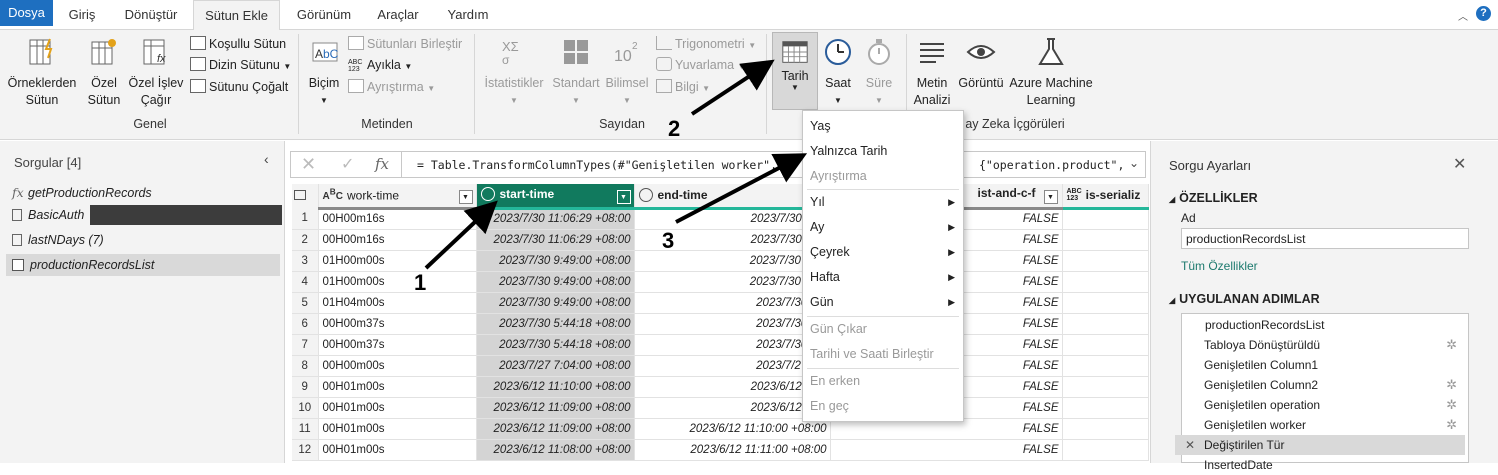 Image resolution: width=1498 pixels, height=475 pixels. What do you see at coordinates (883, 406) in the screenshot?
I see `menu-item-latest: En geç` at bounding box center [883, 406].